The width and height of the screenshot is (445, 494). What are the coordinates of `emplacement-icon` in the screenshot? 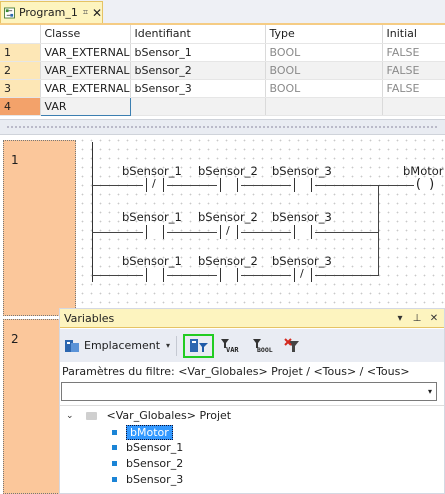 It's located at (72, 345).